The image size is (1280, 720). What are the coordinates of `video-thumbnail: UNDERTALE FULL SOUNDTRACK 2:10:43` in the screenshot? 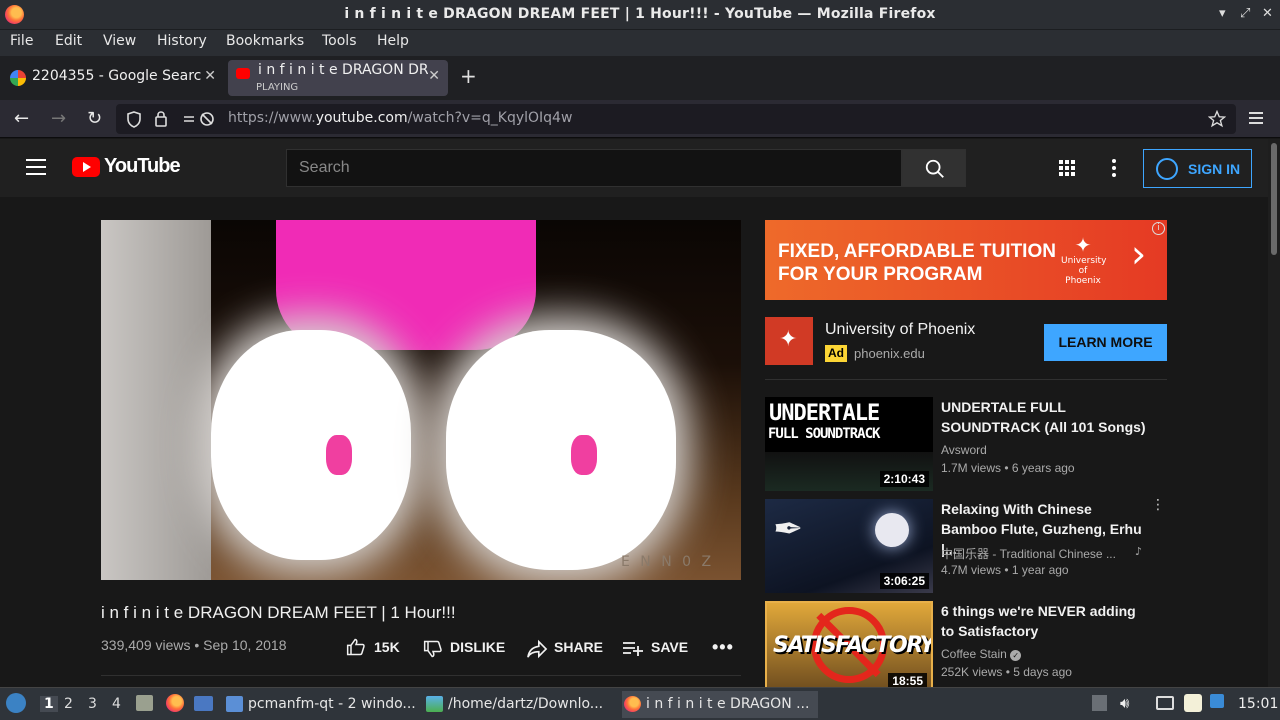 It's located at (849, 444).